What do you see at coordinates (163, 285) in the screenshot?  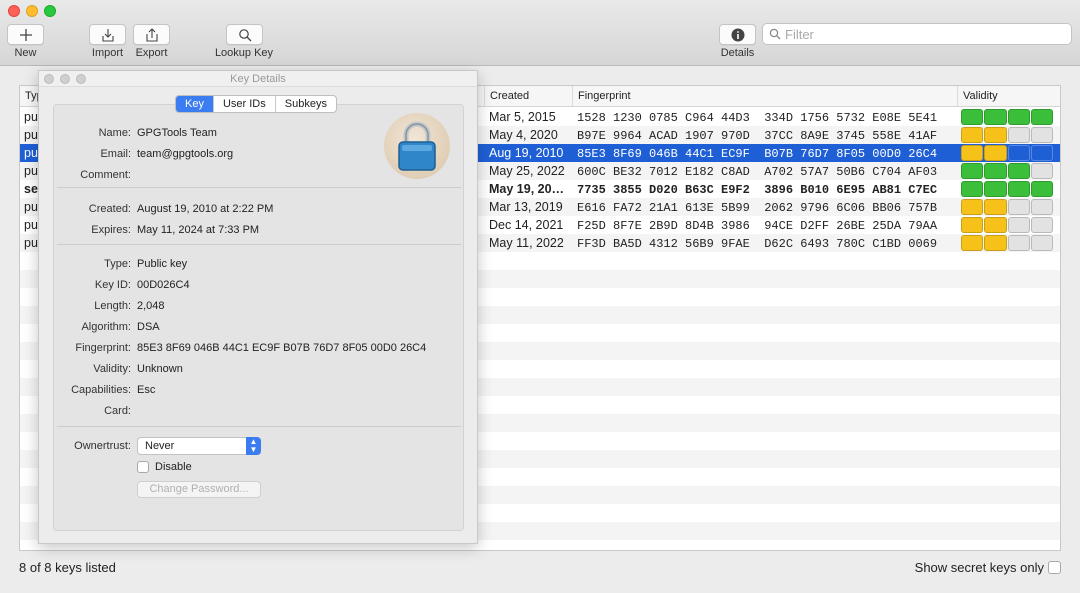 I see `key-id-value: 00D026C4` at bounding box center [163, 285].